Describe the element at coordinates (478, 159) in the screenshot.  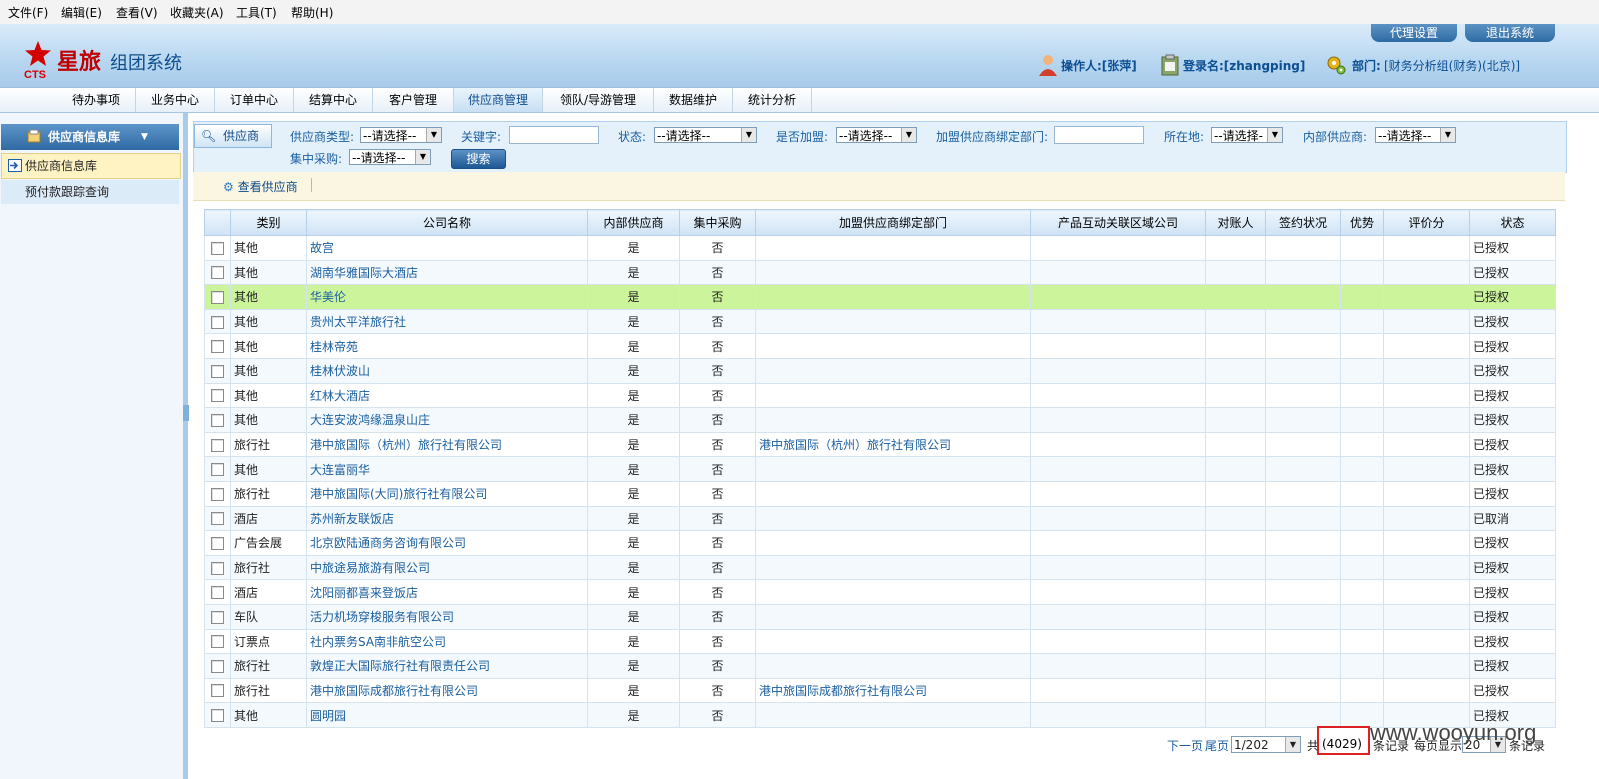
I see `search-button: 搜索` at that location.